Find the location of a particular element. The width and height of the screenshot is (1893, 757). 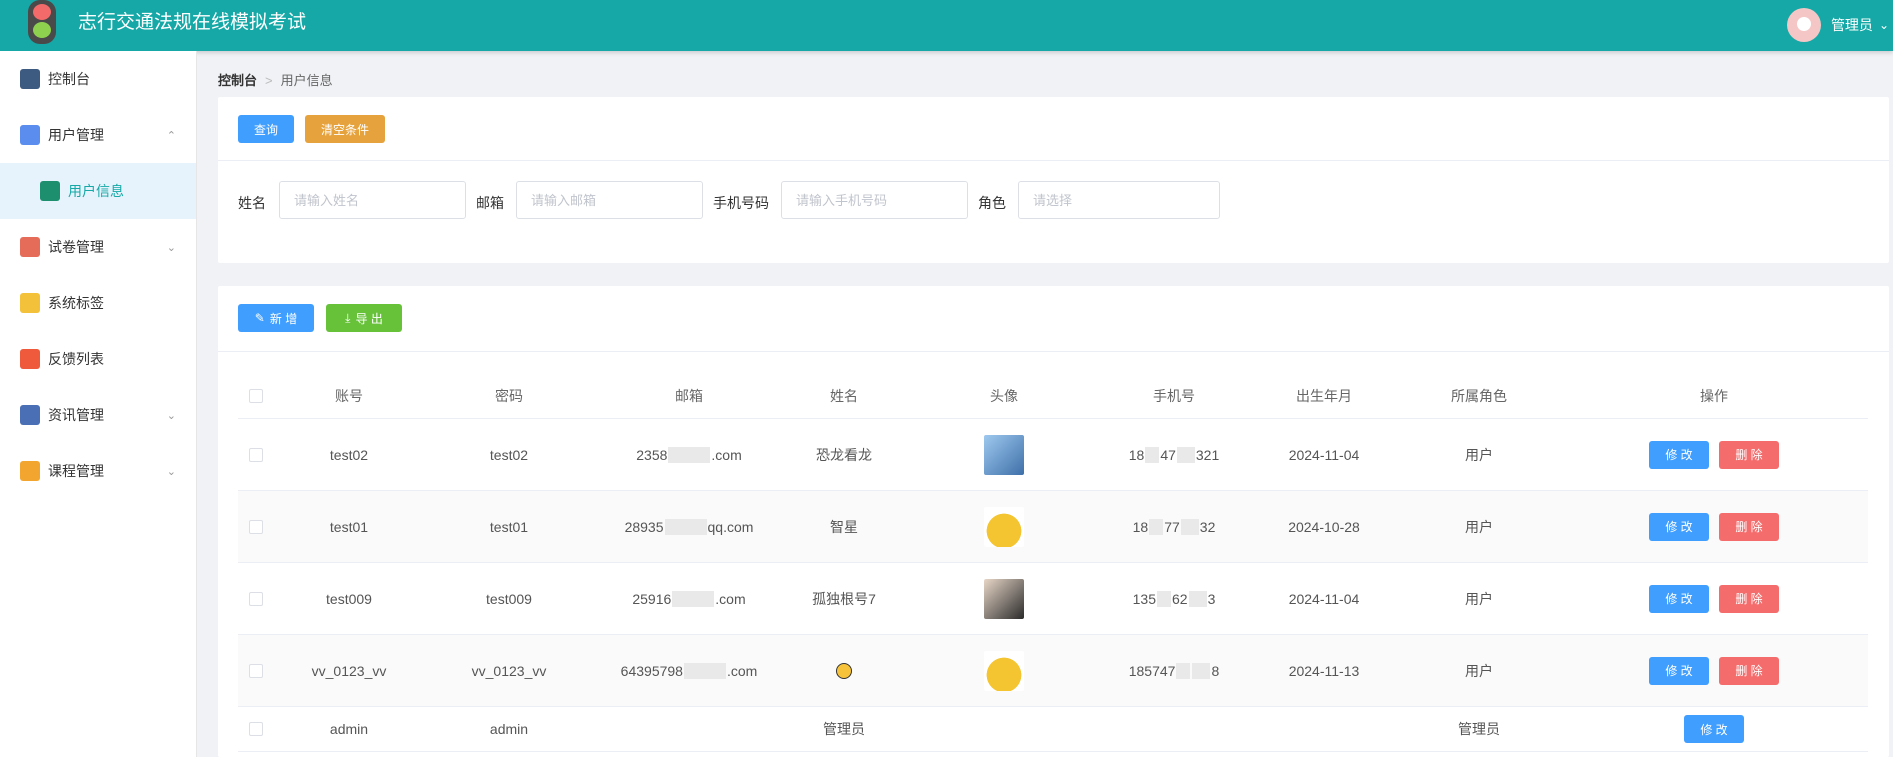

sidebar-item-paper: 试卷管理 ⌄ is located at coordinates (98, 247).